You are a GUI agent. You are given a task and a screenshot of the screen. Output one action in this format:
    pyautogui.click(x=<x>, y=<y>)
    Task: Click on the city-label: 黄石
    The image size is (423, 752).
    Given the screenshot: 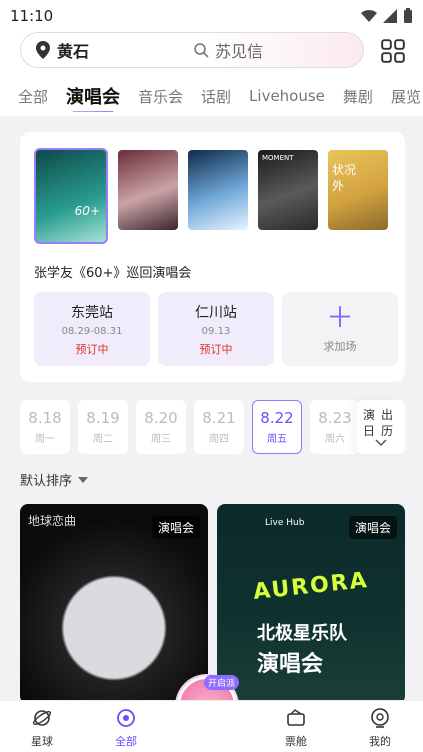 What is the action you would take?
    pyautogui.click(x=73, y=51)
    